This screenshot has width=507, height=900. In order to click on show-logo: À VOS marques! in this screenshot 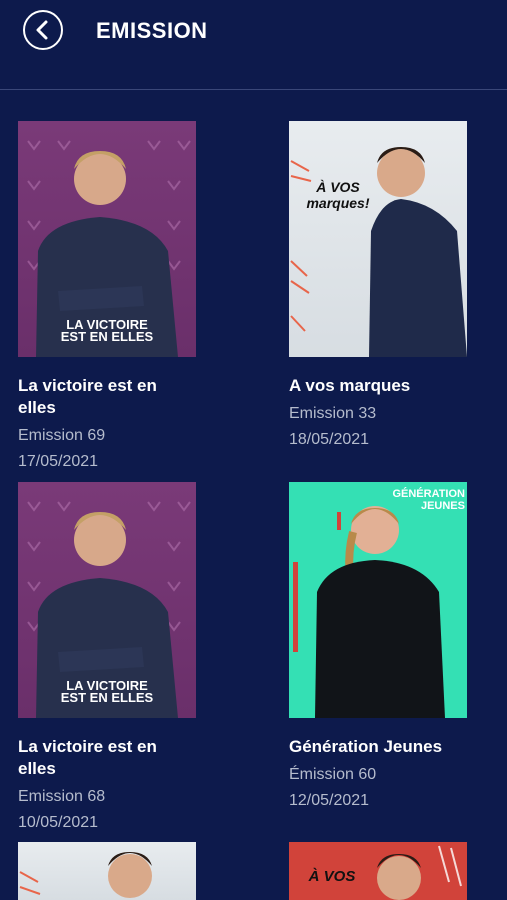, I will do `click(338, 195)`.